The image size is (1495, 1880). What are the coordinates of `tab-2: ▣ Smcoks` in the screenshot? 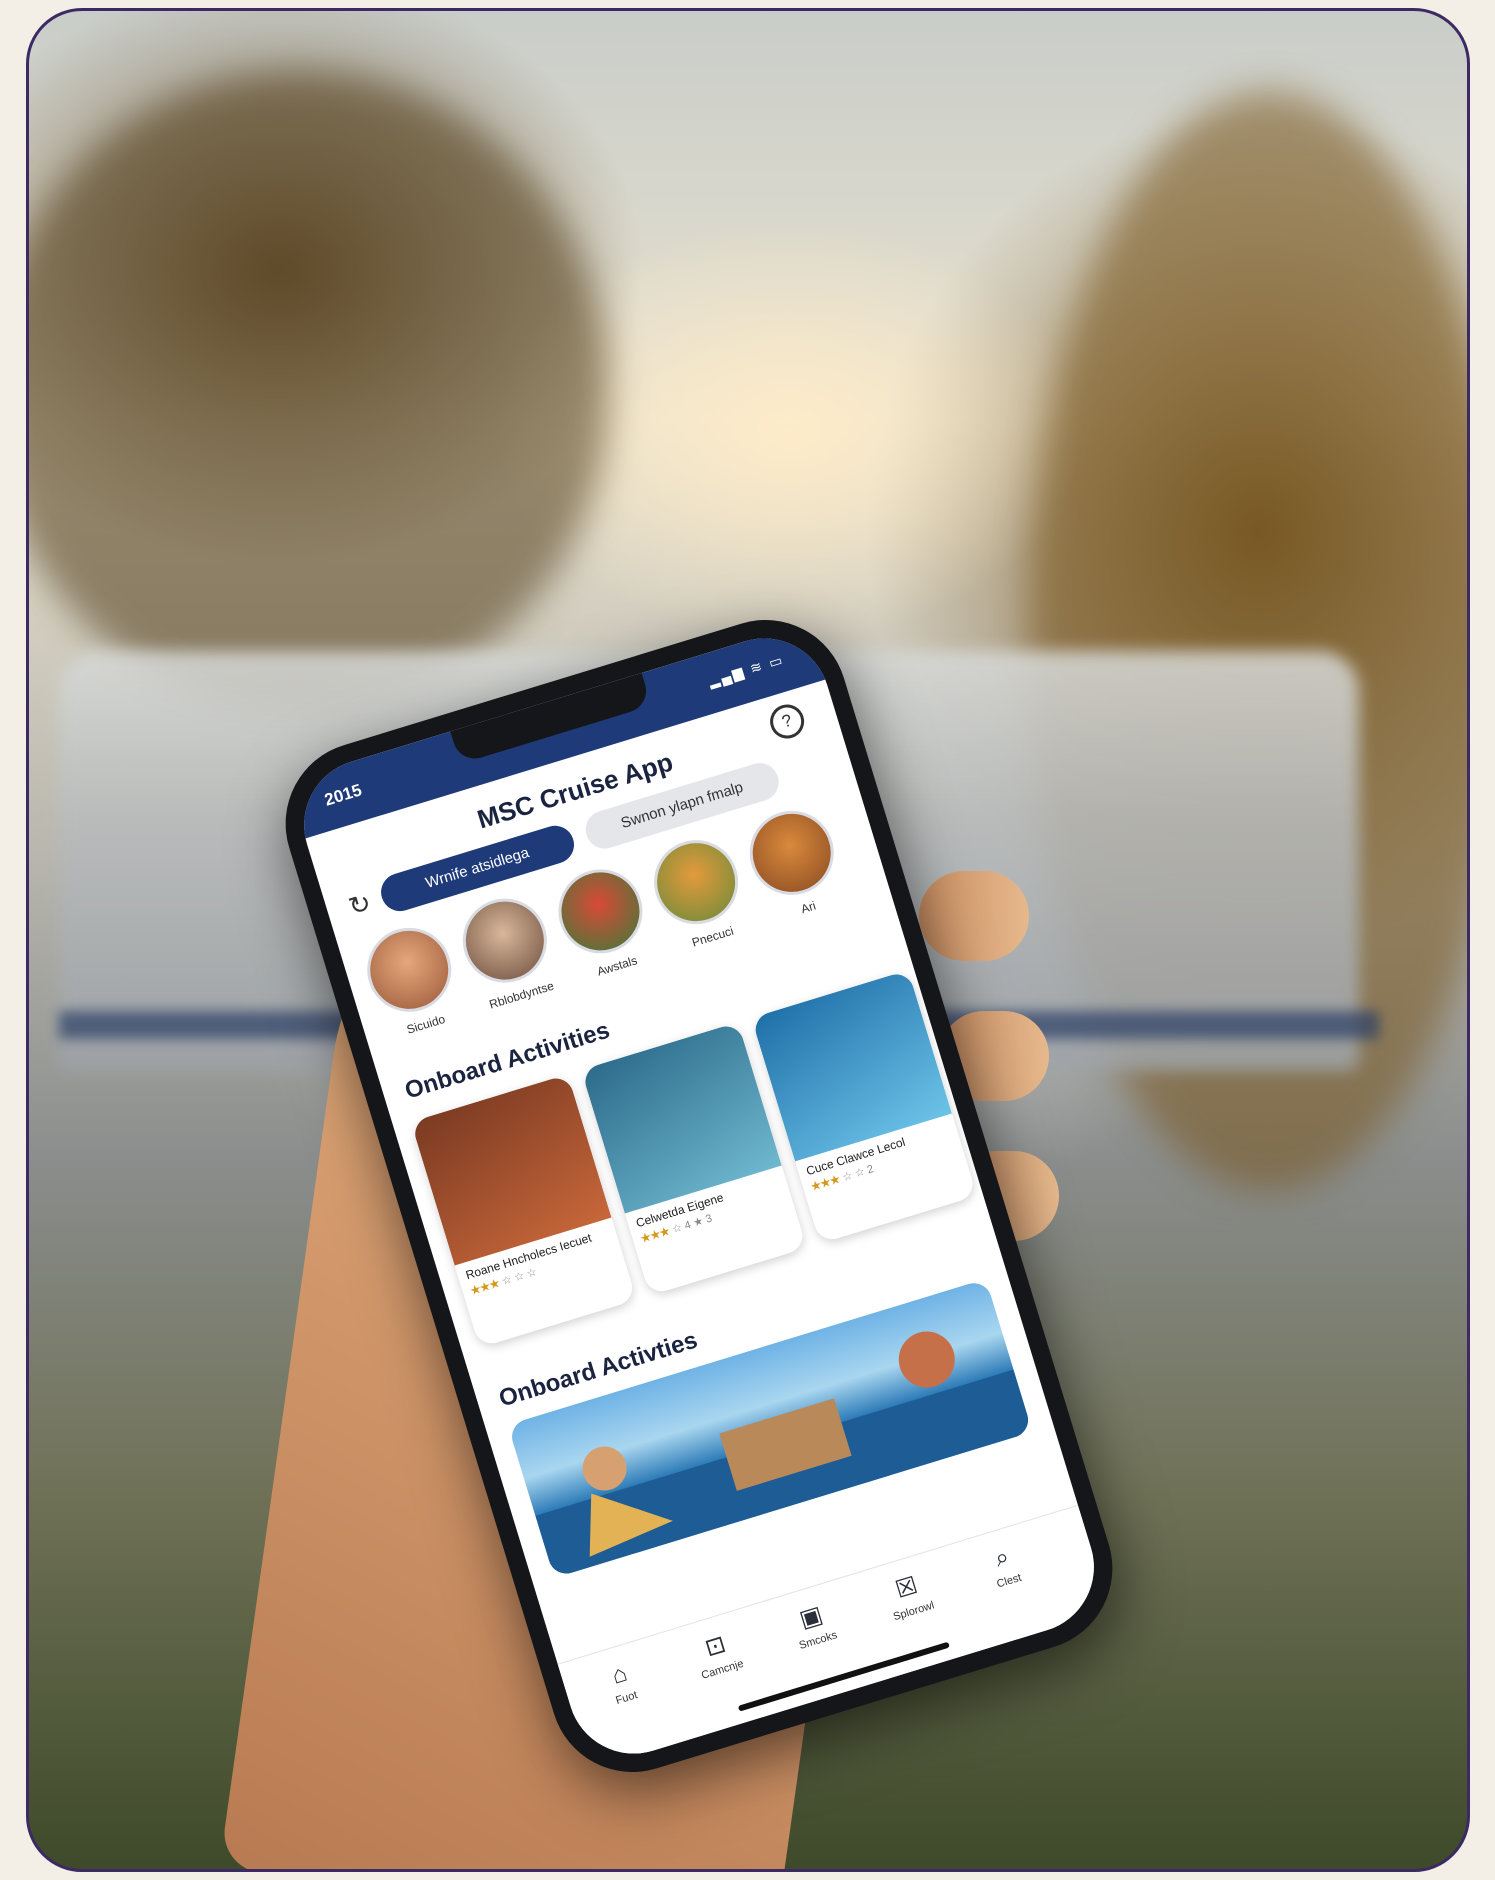 It's located at (813, 1624).